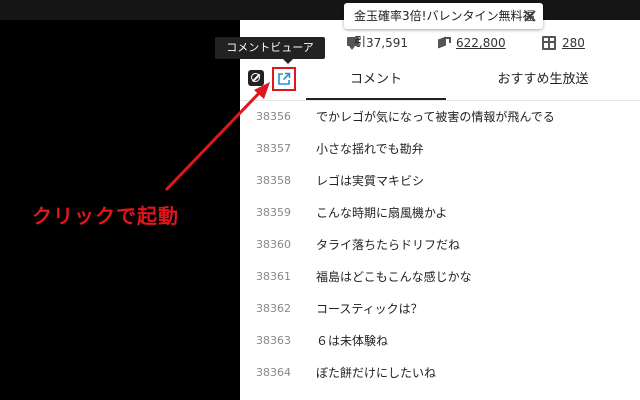 The width and height of the screenshot is (640, 400). What do you see at coordinates (214, 140) in the screenshot?
I see `arrow-shaft` at bounding box center [214, 140].